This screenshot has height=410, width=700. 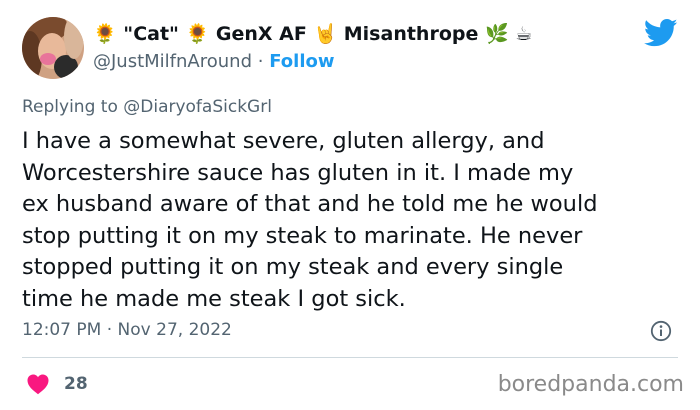 What do you see at coordinates (174, 330) in the screenshot?
I see `tweet-date: Nov 27, 2022` at bounding box center [174, 330].